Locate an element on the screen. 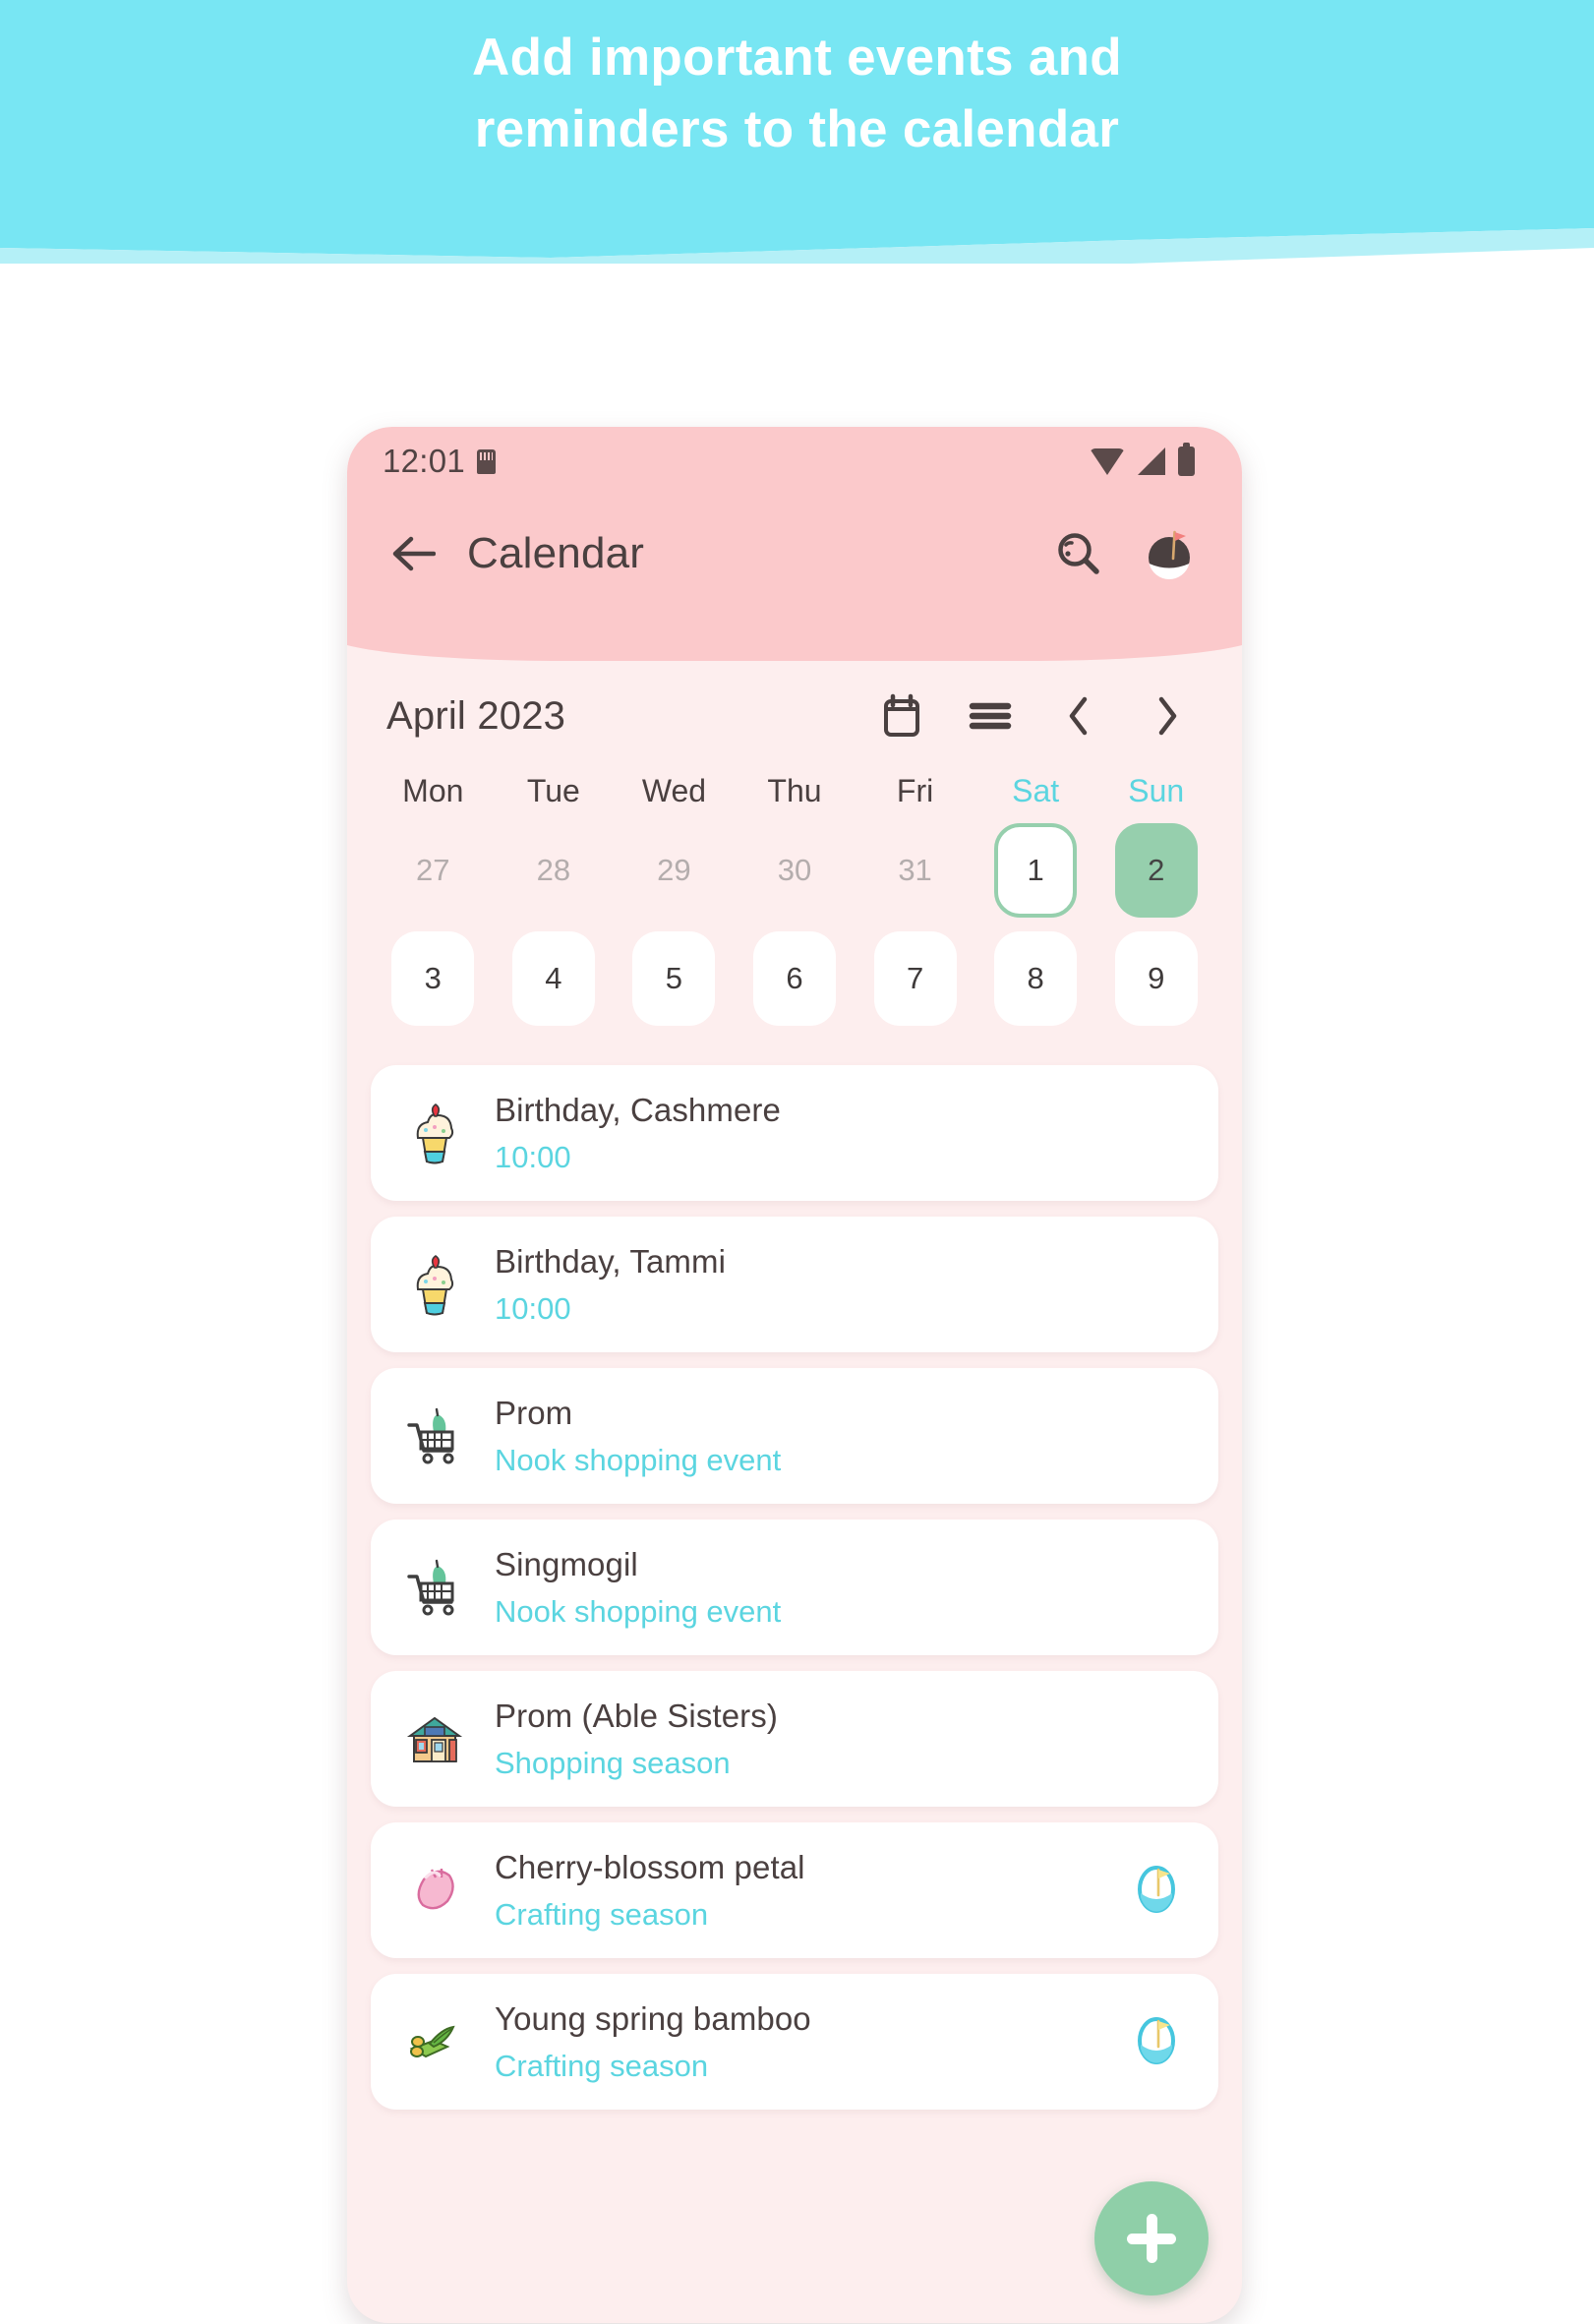  date-cell-6: 6 is located at coordinates (794, 978).